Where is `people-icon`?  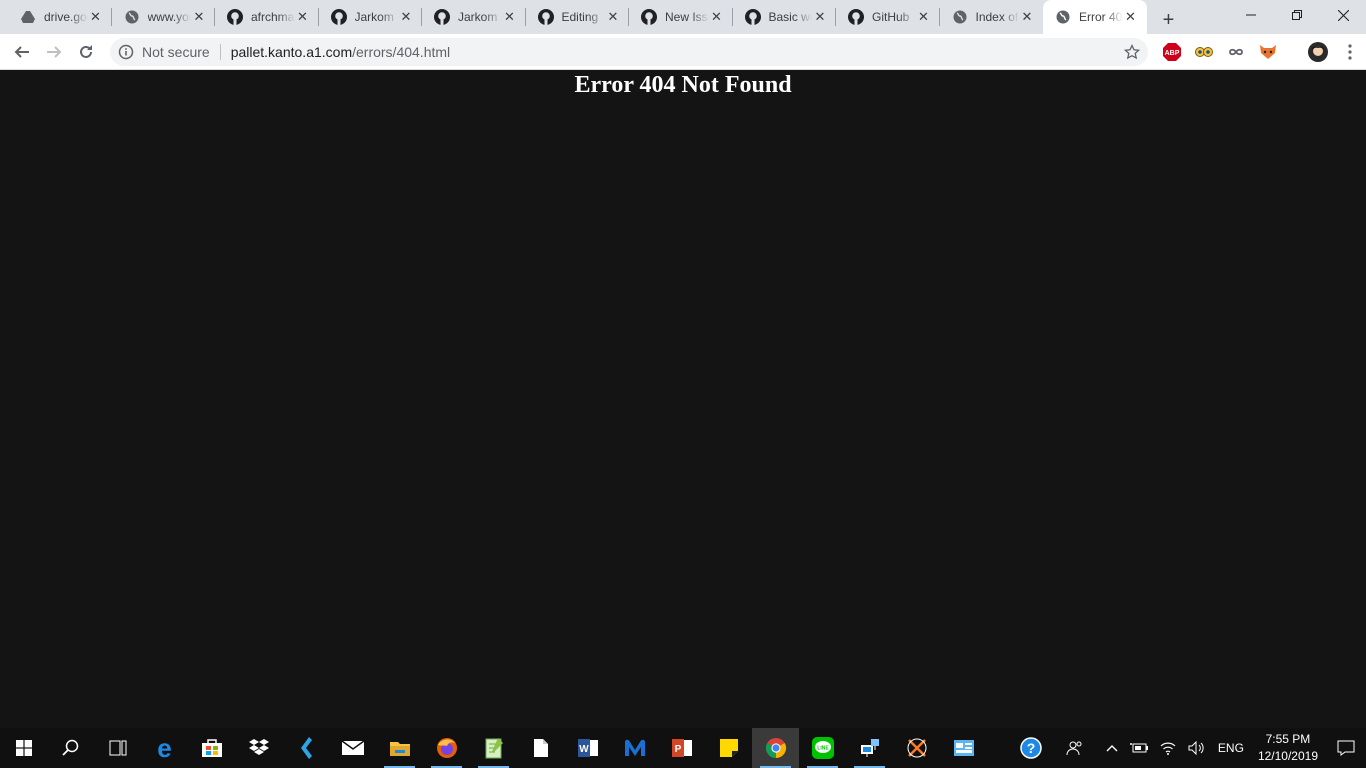 people-icon is located at coordinates (1075, 748).